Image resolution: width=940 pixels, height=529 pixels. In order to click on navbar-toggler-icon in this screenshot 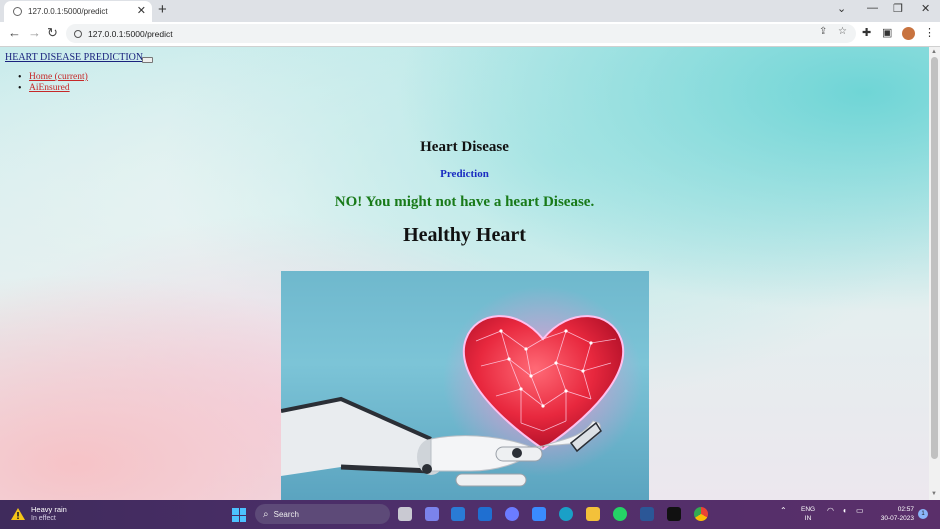, I will do `click(147, 60)`.